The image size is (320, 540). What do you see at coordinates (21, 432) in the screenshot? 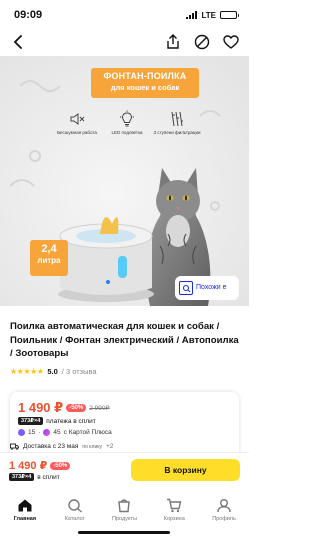
I see `plus-points-icon` at bounding box center [21, 432].